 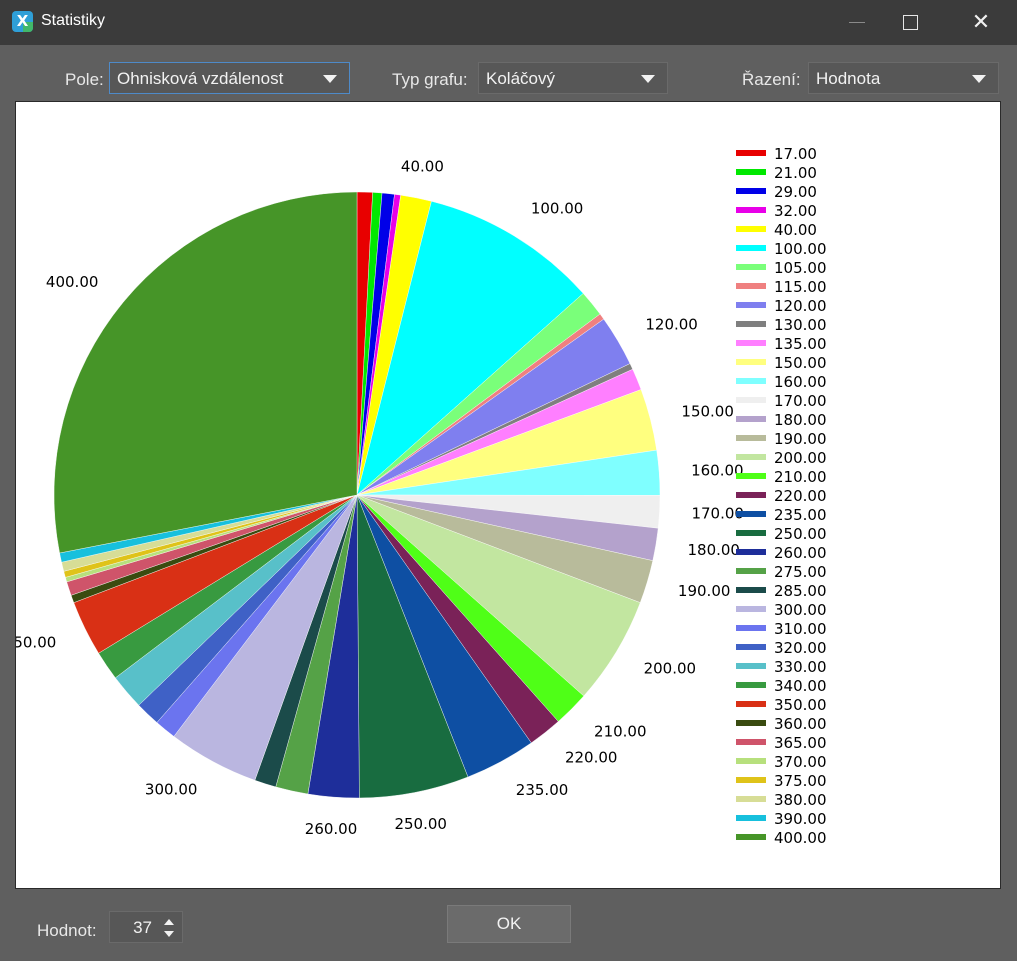 I want to click on slice-label: 350.00, so click(x=36, y=643).